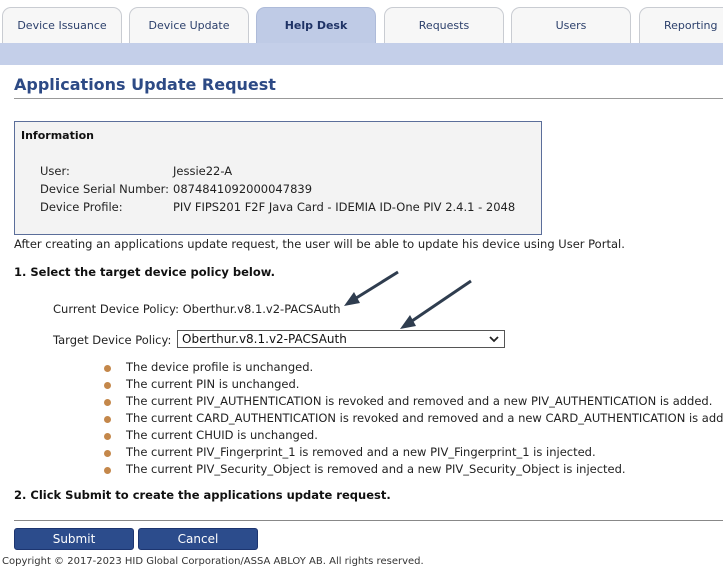 Image resolution: width=723 pixels, height=567 pixels. Describe the element at coordinates (145, 84) in the screenshot. I see `page-title: Applications Update Request` at that location.